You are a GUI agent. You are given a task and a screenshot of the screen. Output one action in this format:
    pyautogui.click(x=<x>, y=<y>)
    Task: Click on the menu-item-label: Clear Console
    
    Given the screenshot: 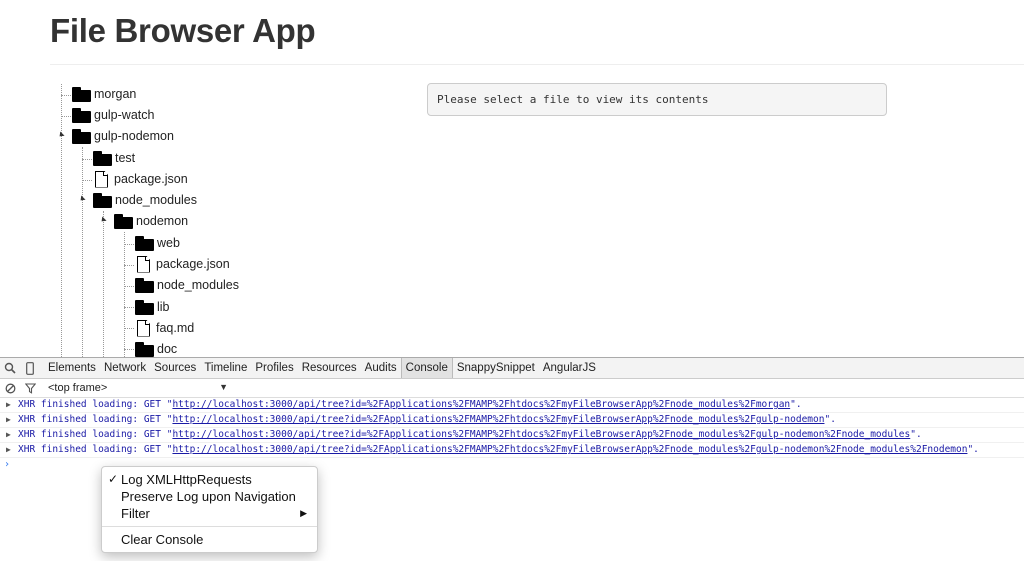 What is the action you would take?
    pyautogui.click(x=162, y=539)
    